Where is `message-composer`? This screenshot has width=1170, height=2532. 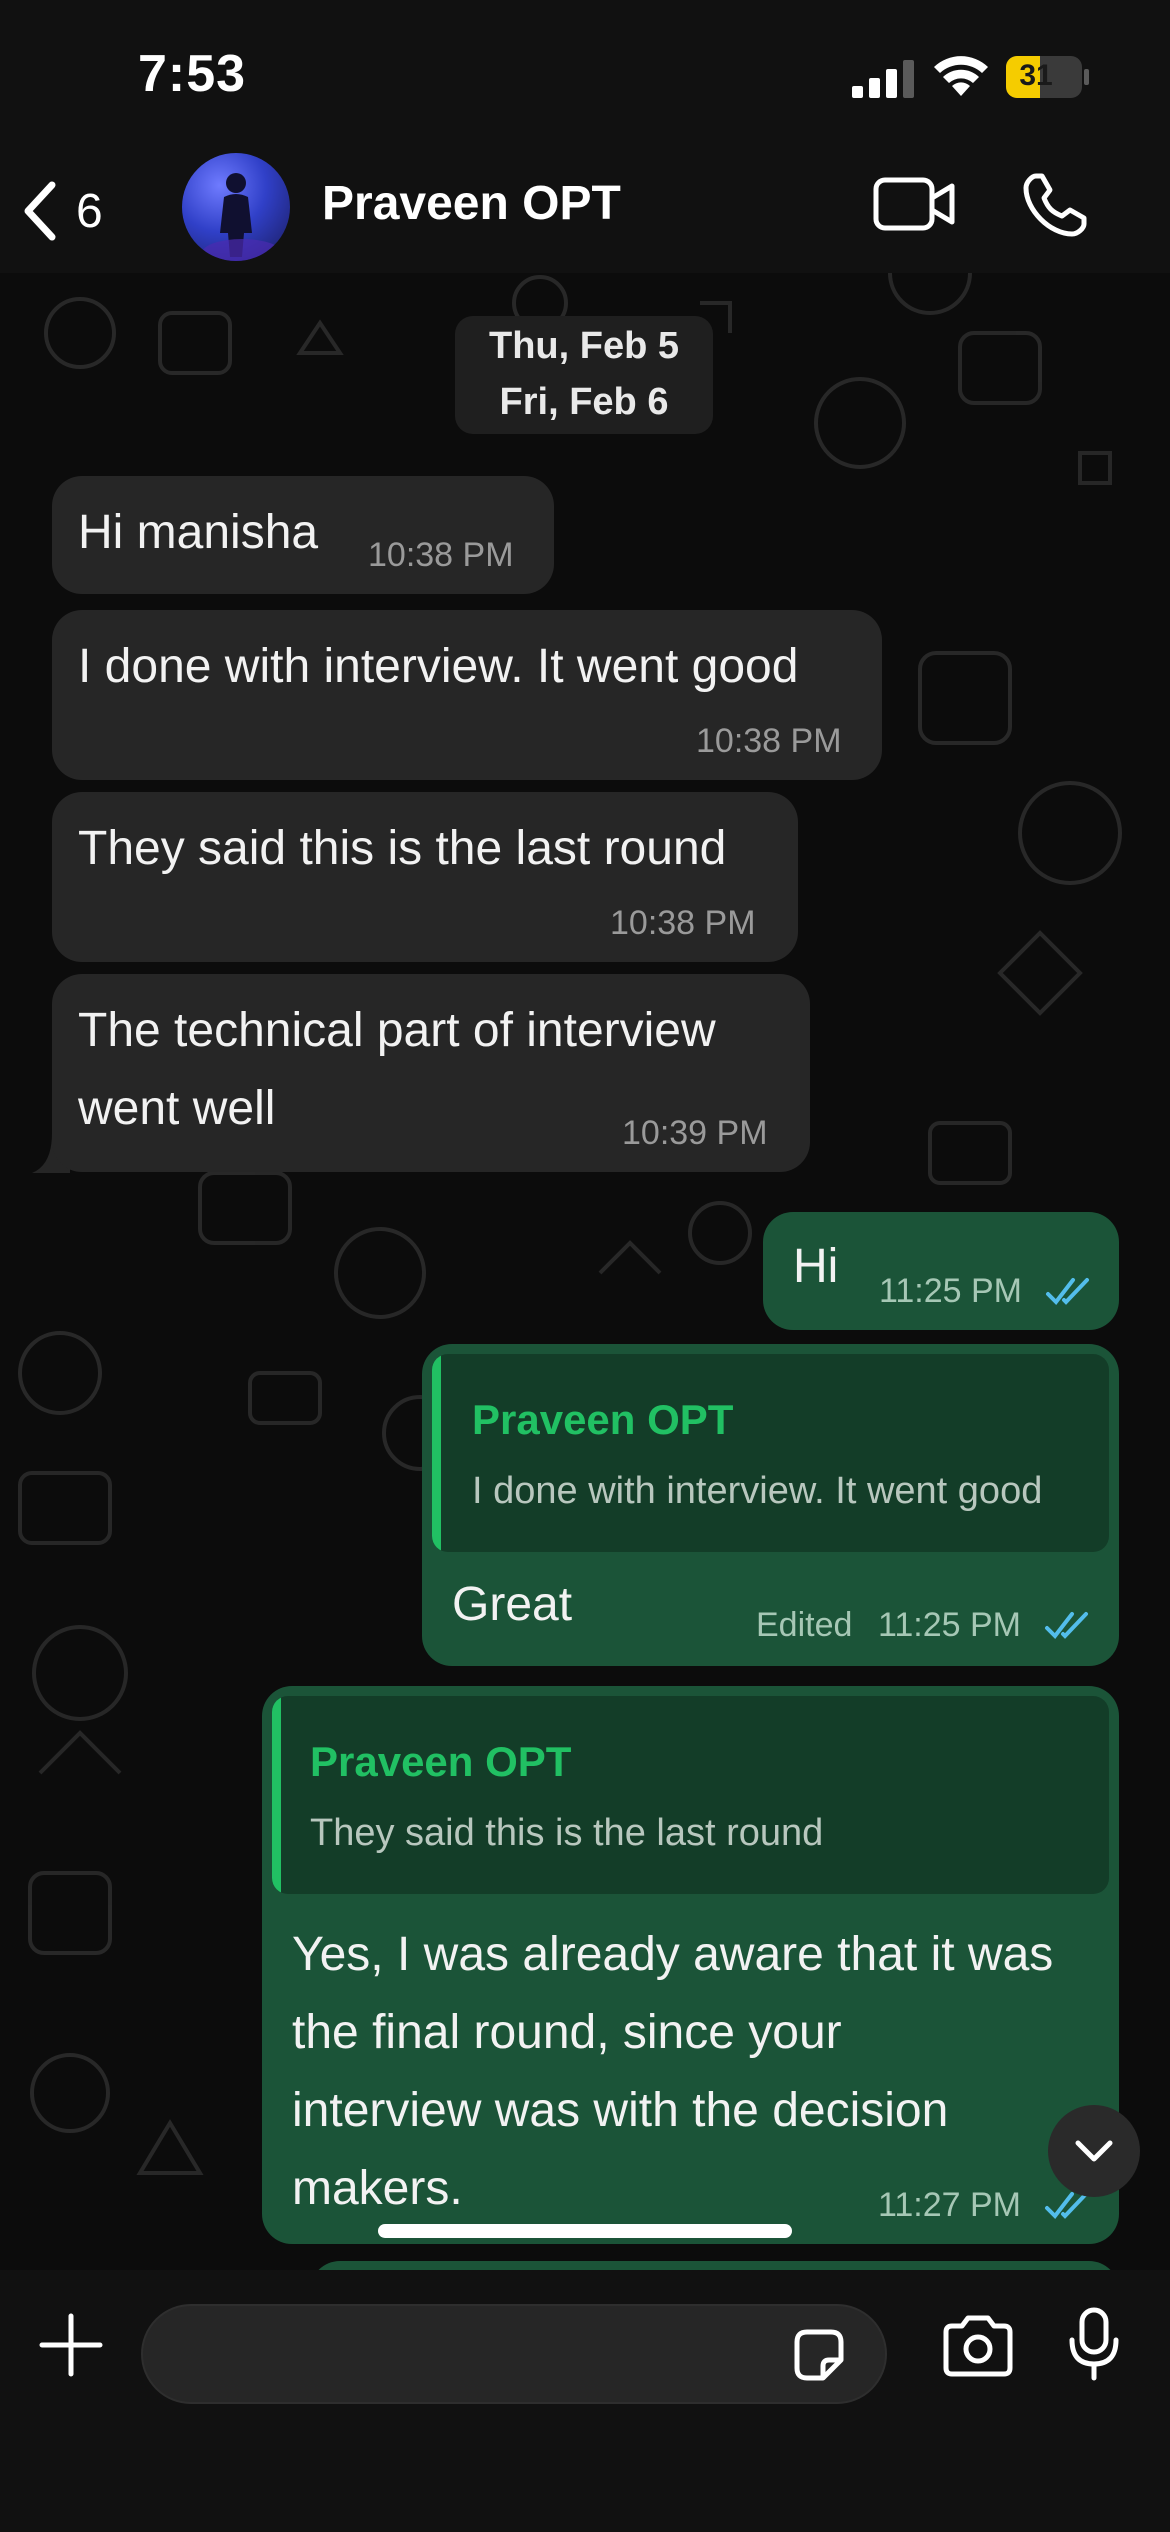
message-composer is located at coordinates (585, 2401).